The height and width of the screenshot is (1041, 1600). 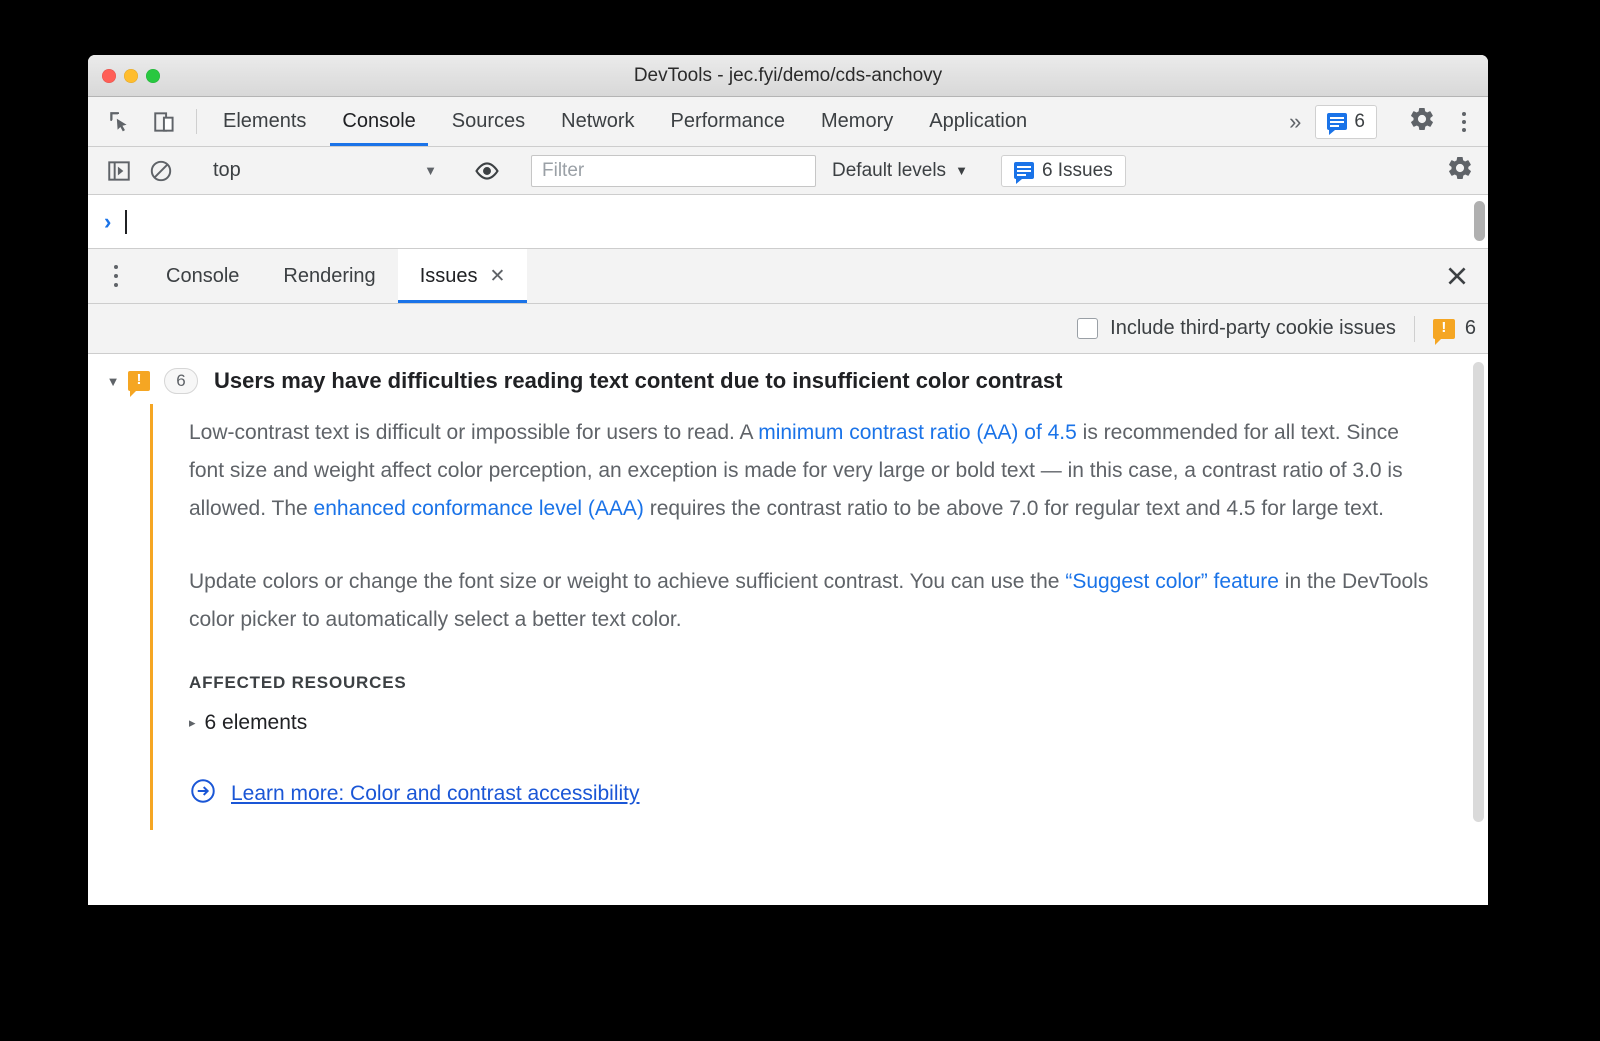 I want to click on tab-bar-actions: » 6, so click(x=1381, y=121).